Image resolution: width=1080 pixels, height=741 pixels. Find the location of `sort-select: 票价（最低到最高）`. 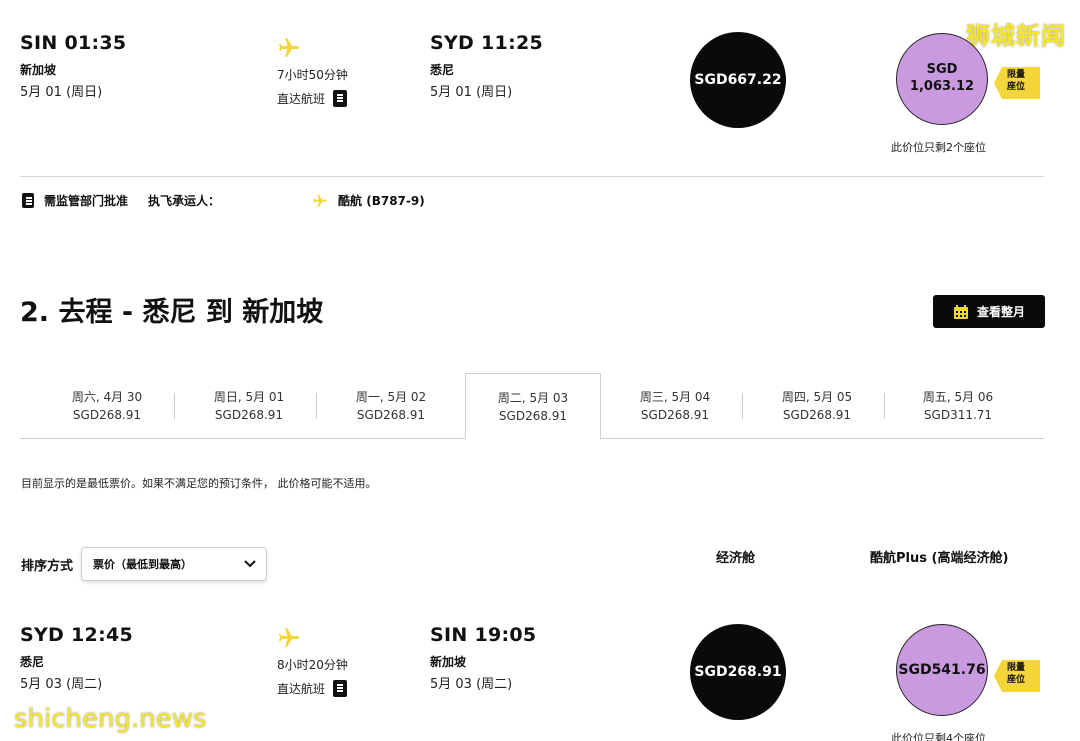

sort-select: 票价（最低到最高） is located at coordinates (174, 564).